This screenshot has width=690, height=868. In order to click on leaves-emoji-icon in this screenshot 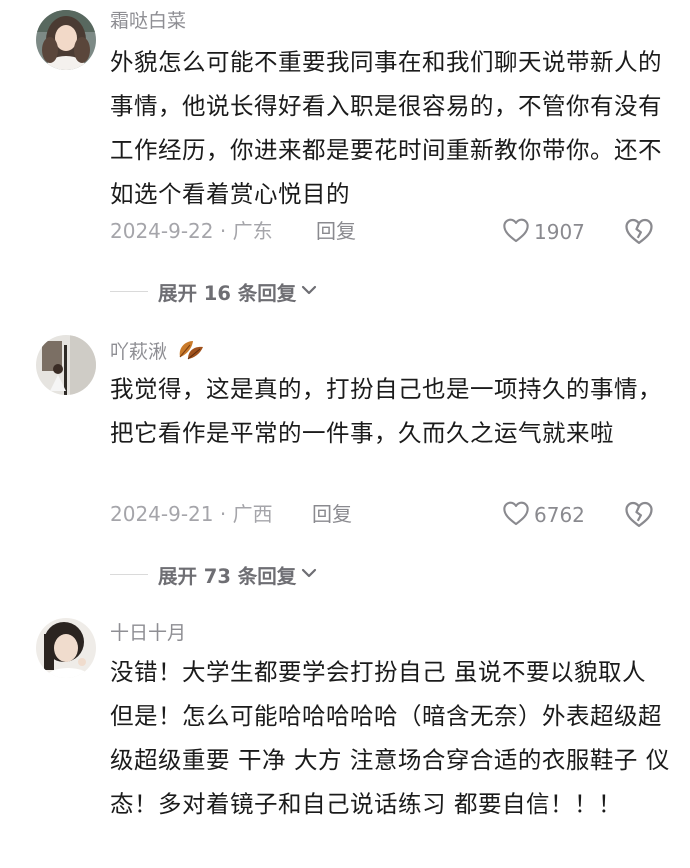, I will do `click(191, 352)`.